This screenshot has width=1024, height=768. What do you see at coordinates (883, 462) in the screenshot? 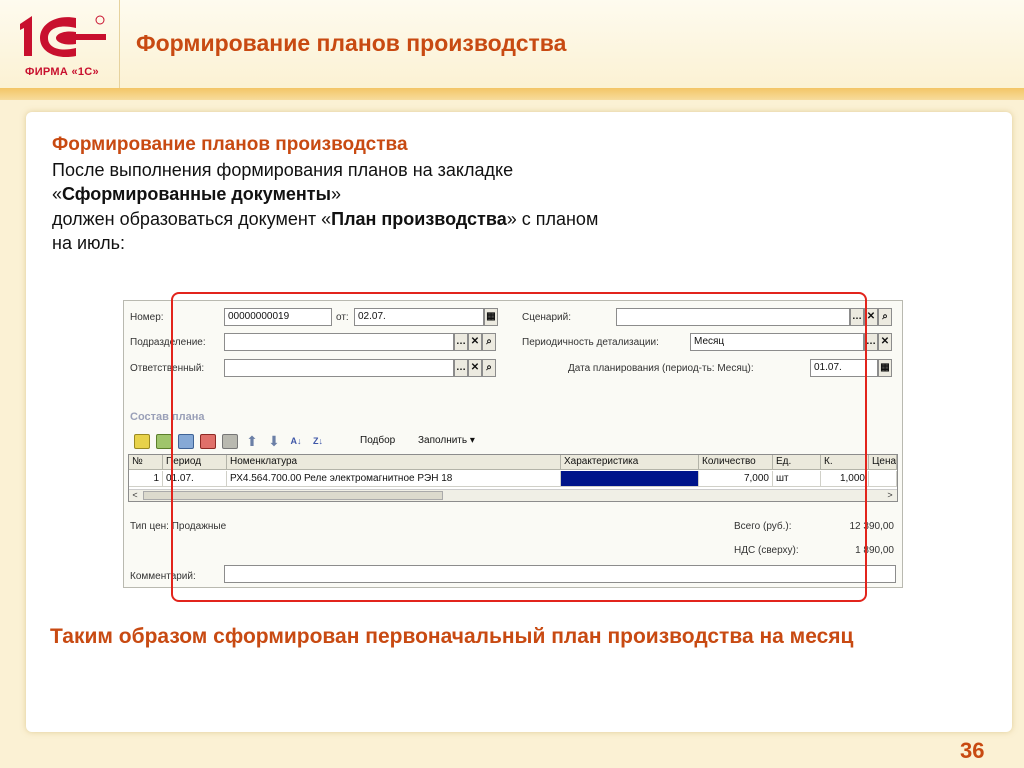
I see `col-header-price: Цена` at bounding box center [883, 462].